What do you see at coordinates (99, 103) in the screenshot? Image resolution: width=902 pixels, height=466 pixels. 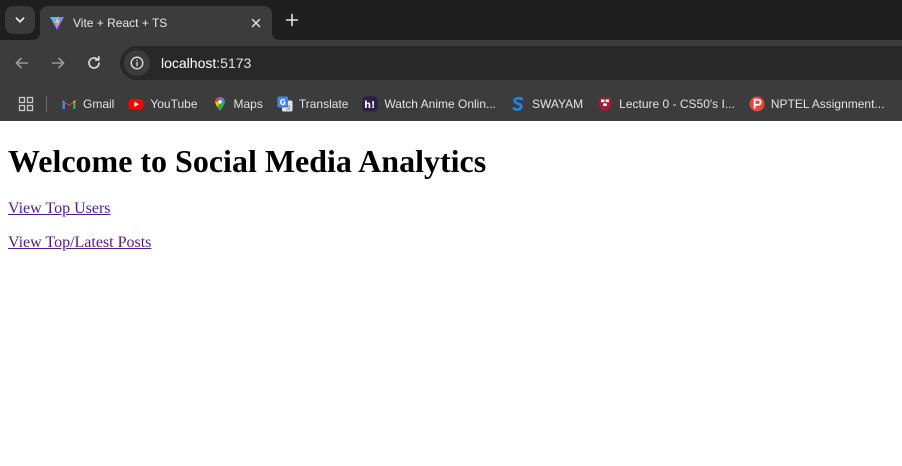 I see `bookmark-label: Gmail` at bounding box center [99, 103].